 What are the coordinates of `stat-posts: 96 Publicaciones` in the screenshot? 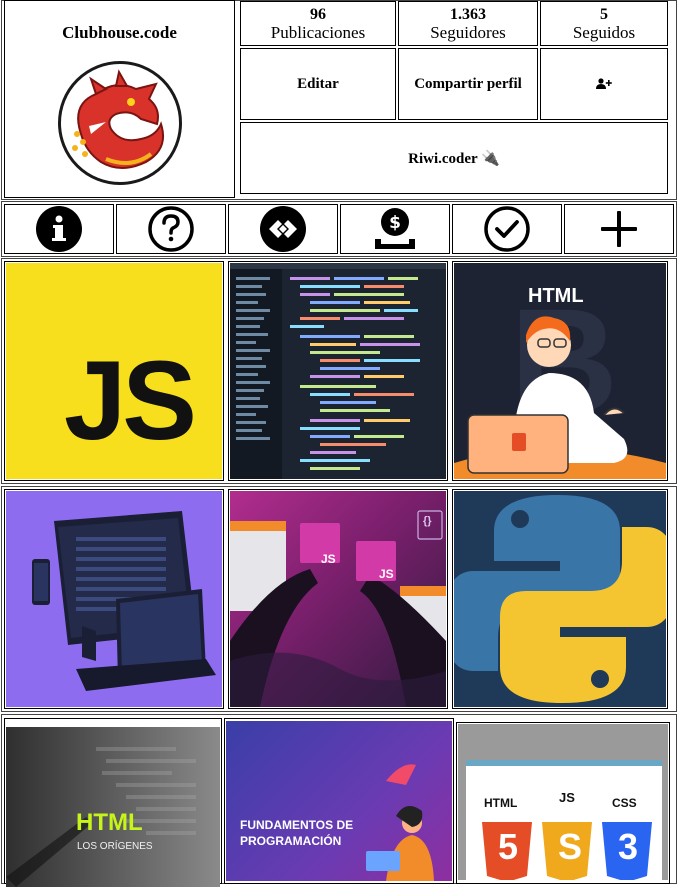 It's located at (318, 23).